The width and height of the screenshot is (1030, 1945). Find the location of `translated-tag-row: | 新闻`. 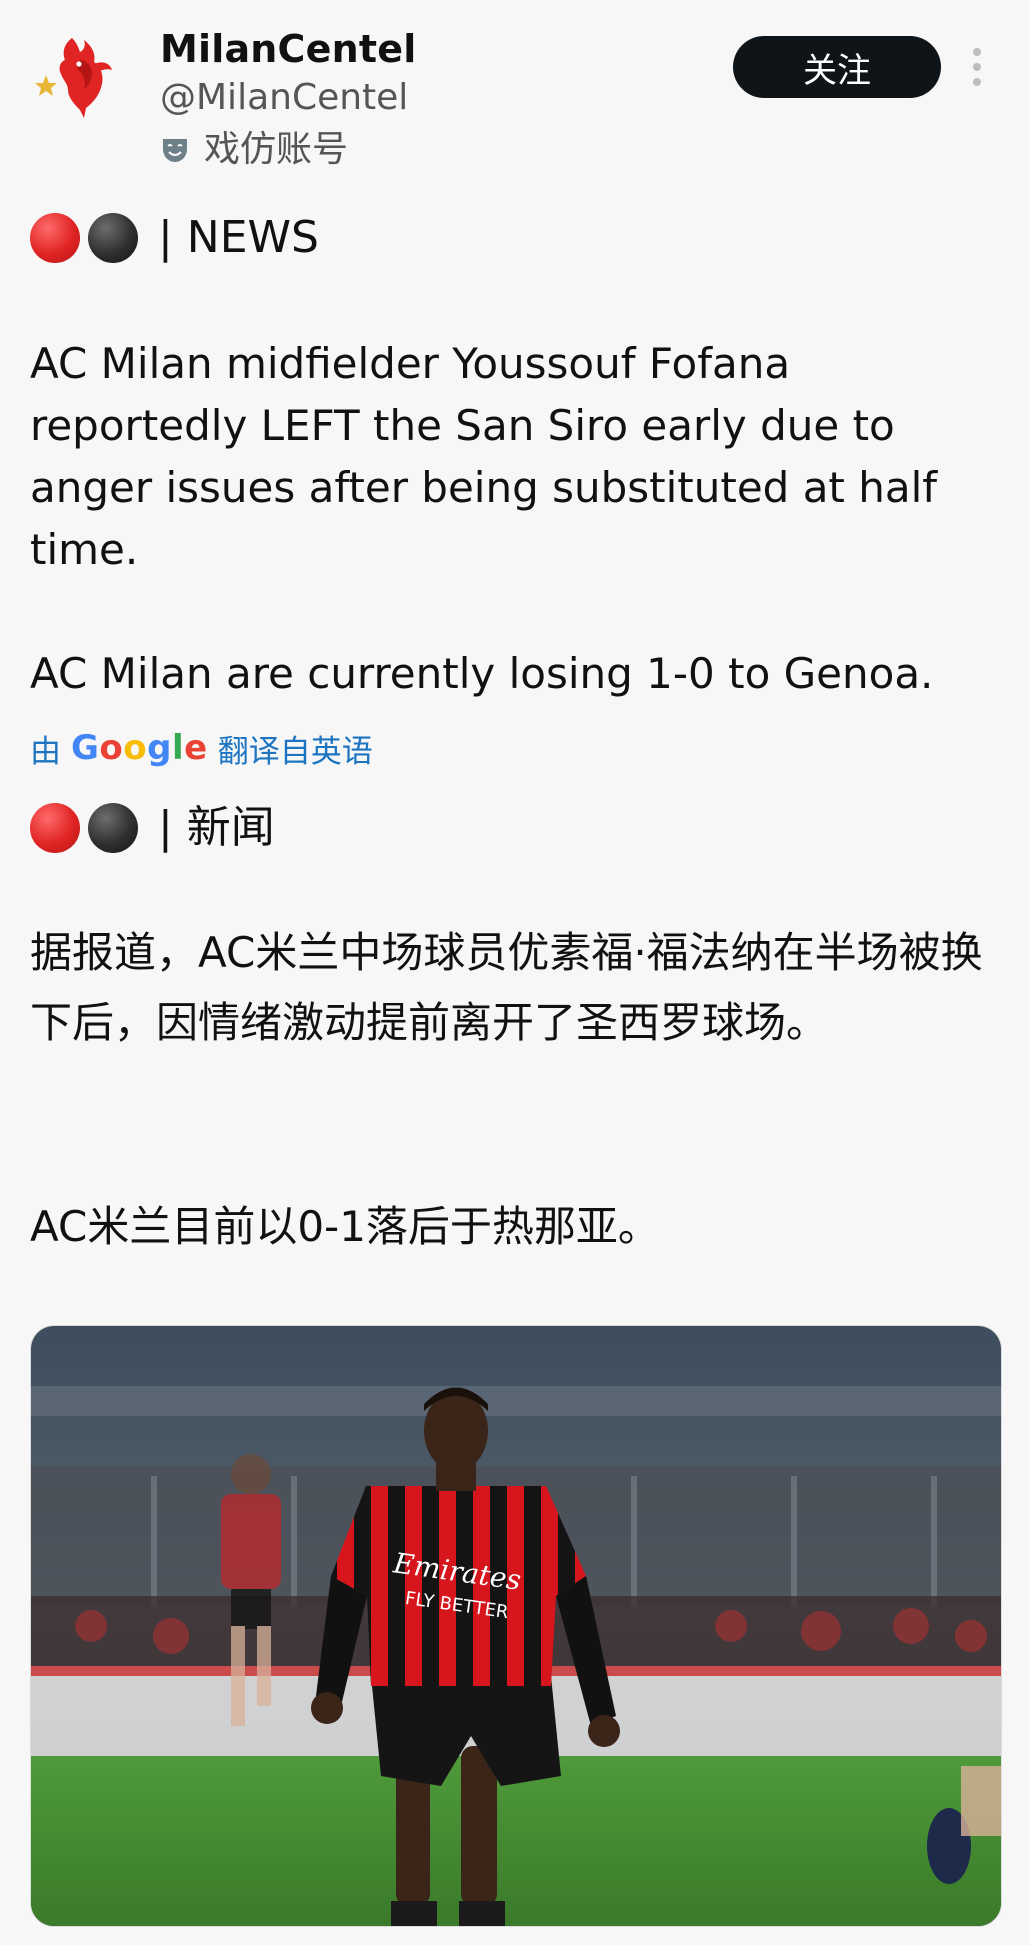

translated-tag-row: | 新闻 is located at coordinates (152, 828).